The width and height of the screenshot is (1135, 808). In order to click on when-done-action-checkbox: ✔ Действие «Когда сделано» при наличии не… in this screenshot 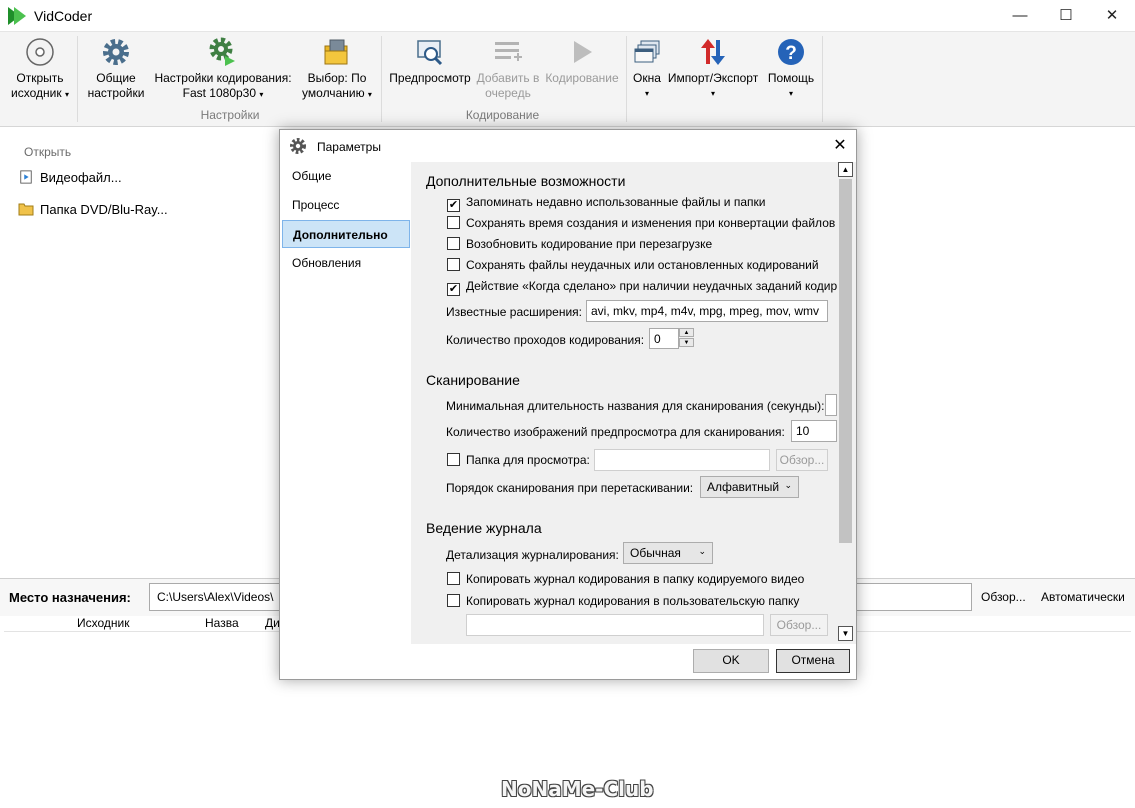, I will do `click(642, 287)`.